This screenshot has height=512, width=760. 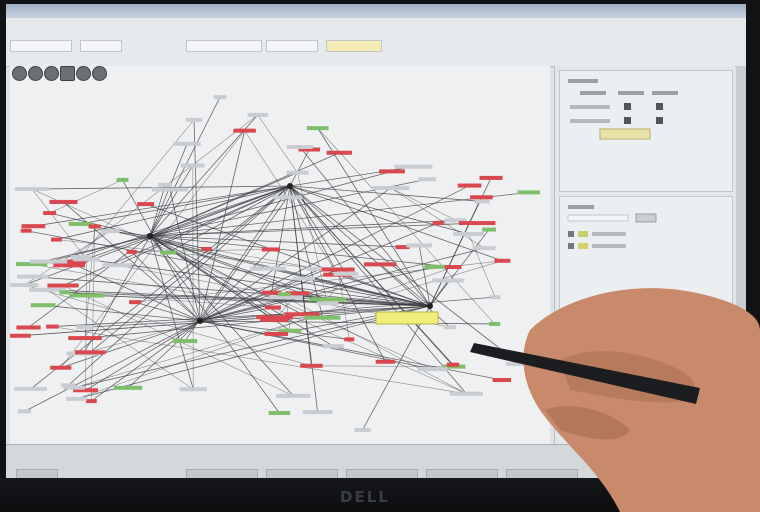 I want to click on zoom-out-icon, so click(x=35, y=73).